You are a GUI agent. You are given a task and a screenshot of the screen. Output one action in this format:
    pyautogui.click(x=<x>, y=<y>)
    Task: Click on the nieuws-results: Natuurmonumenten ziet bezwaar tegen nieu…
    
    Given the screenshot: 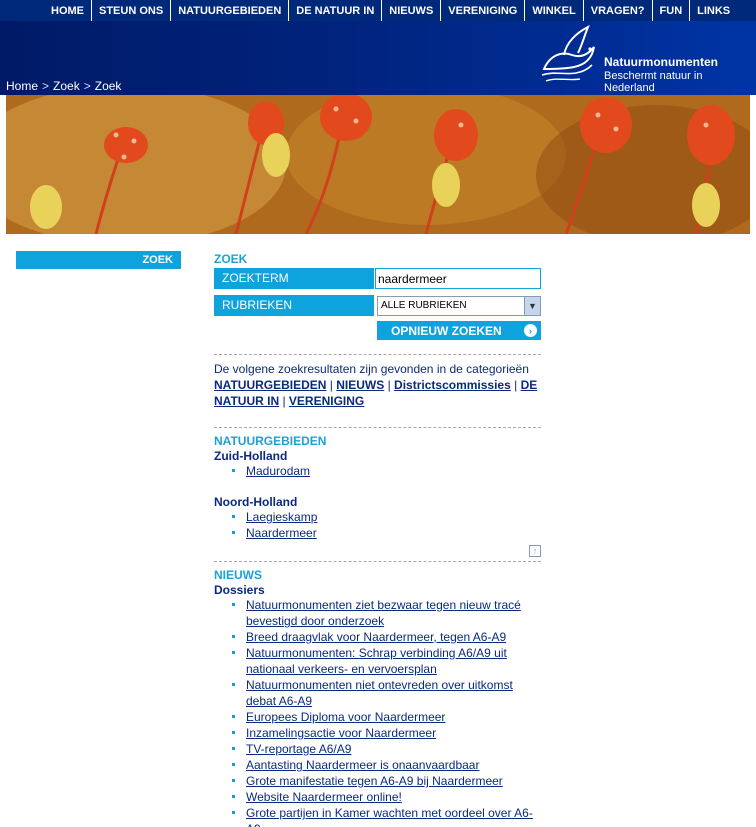 What is the action you would take?
    pyautogui.click(x=377, y=712)
    